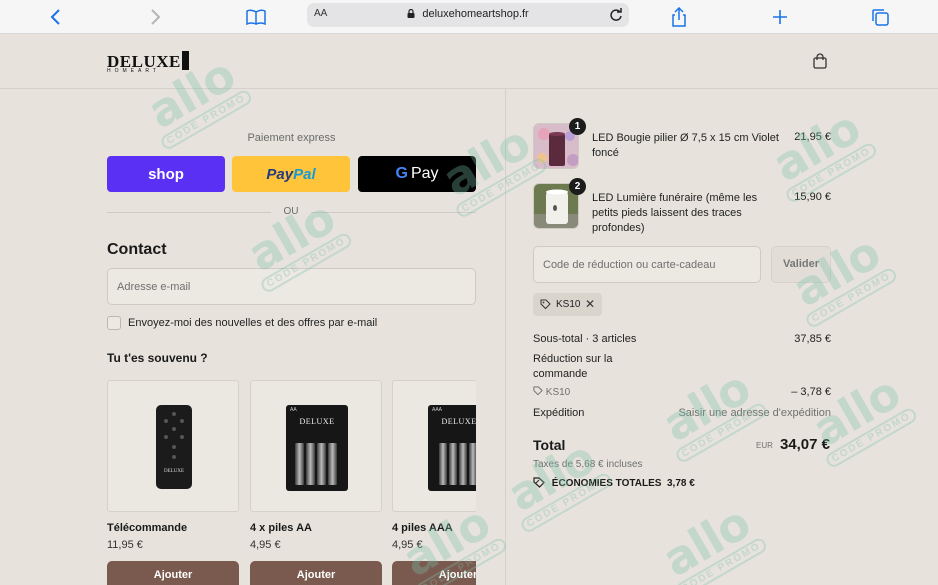  I want to click on item-price: 15,90 €, so click(812, 197).